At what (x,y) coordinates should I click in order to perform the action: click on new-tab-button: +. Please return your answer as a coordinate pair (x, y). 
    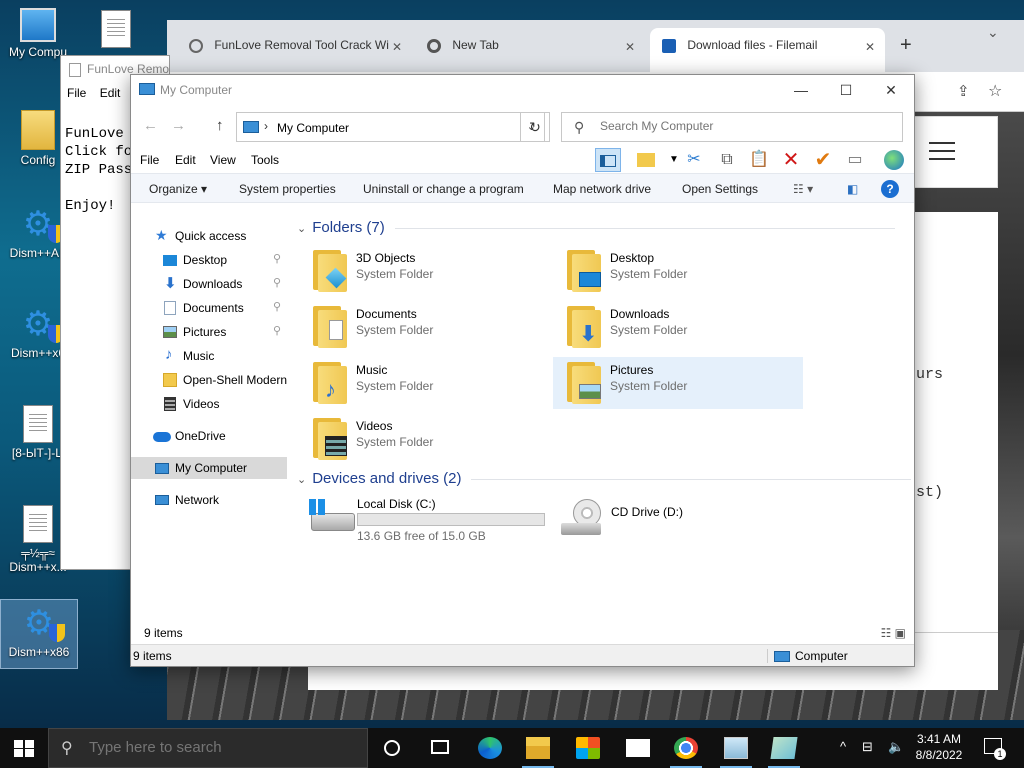
    Looking at the image, I should click on (906, 45).